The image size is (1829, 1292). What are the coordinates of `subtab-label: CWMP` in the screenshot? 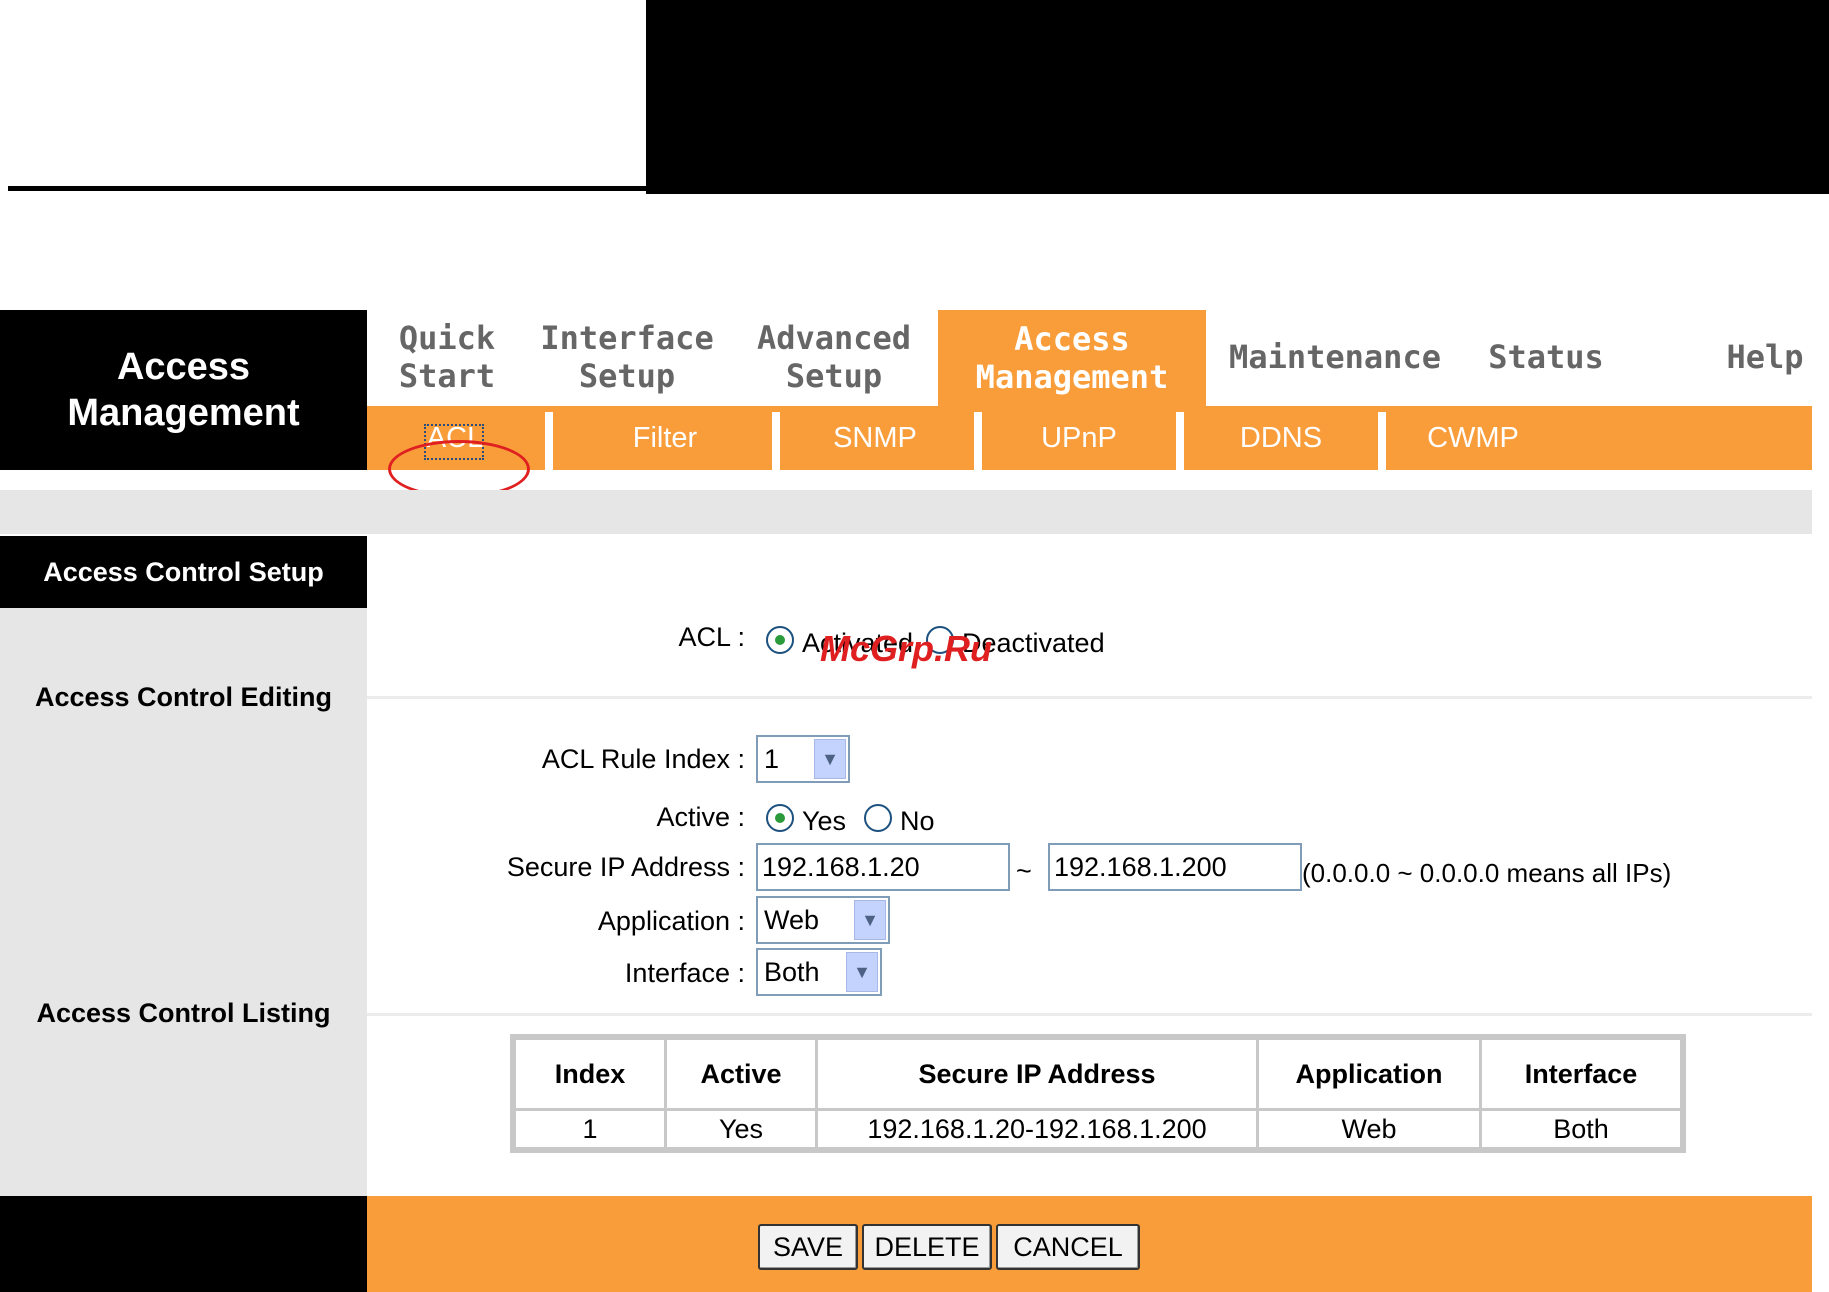 It's located at (1473, 437).